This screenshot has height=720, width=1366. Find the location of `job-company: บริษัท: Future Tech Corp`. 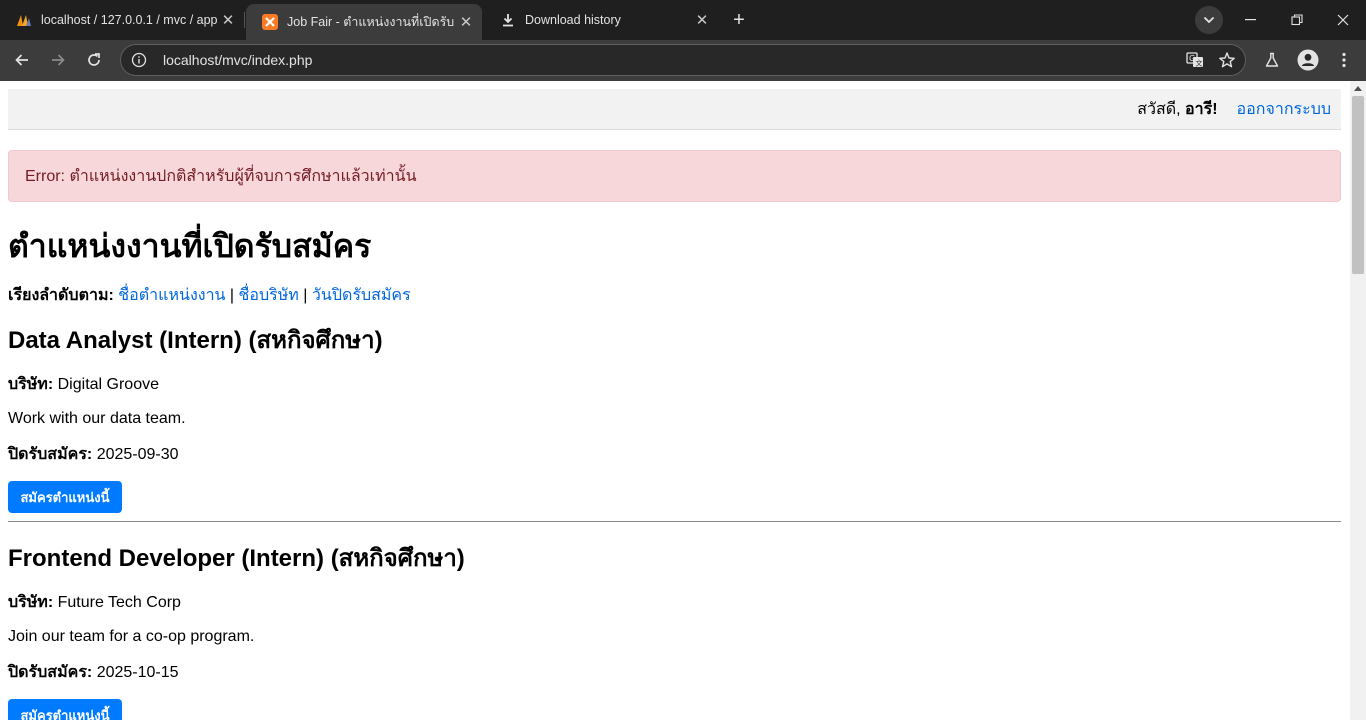

job-company: บริษัท: Future Tech Corp is located at coordinates (94, 603).